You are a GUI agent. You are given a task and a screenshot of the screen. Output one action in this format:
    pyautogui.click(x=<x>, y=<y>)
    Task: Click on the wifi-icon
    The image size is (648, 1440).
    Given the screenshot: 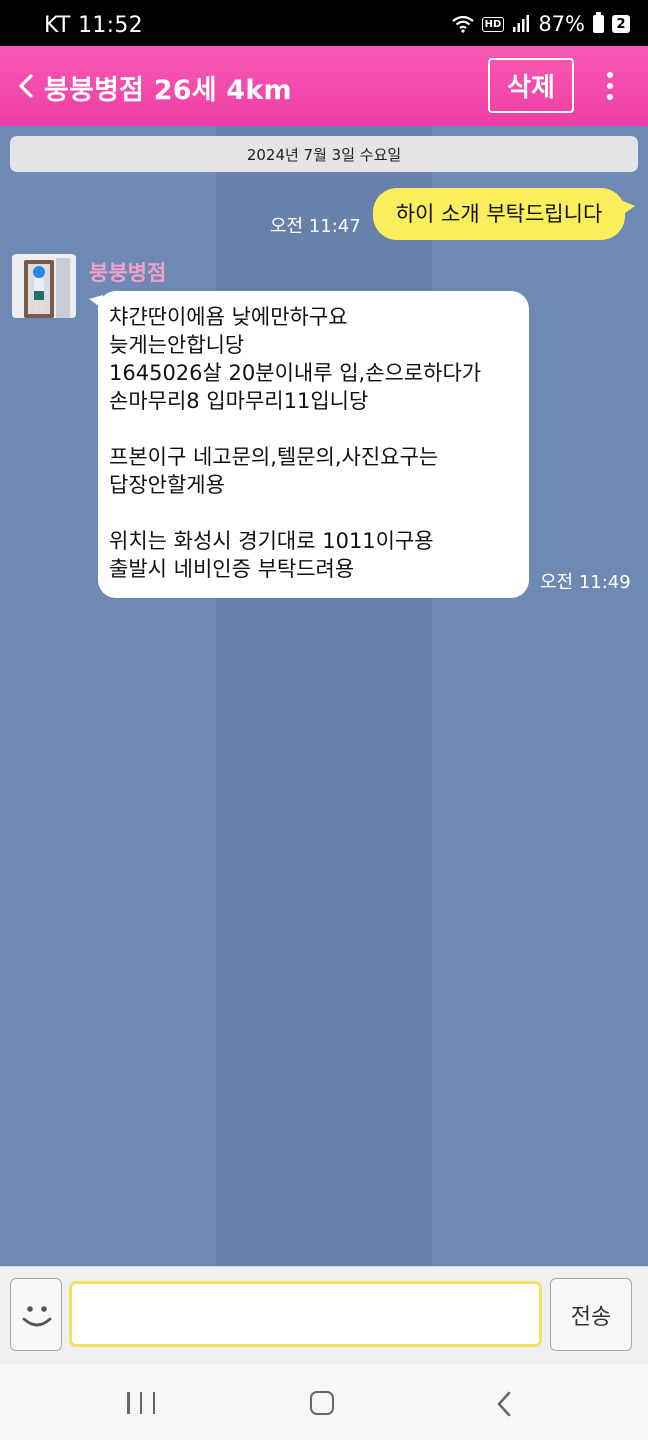 What is the action you would take?
    pyautogui.click(x=462, y=24)
    